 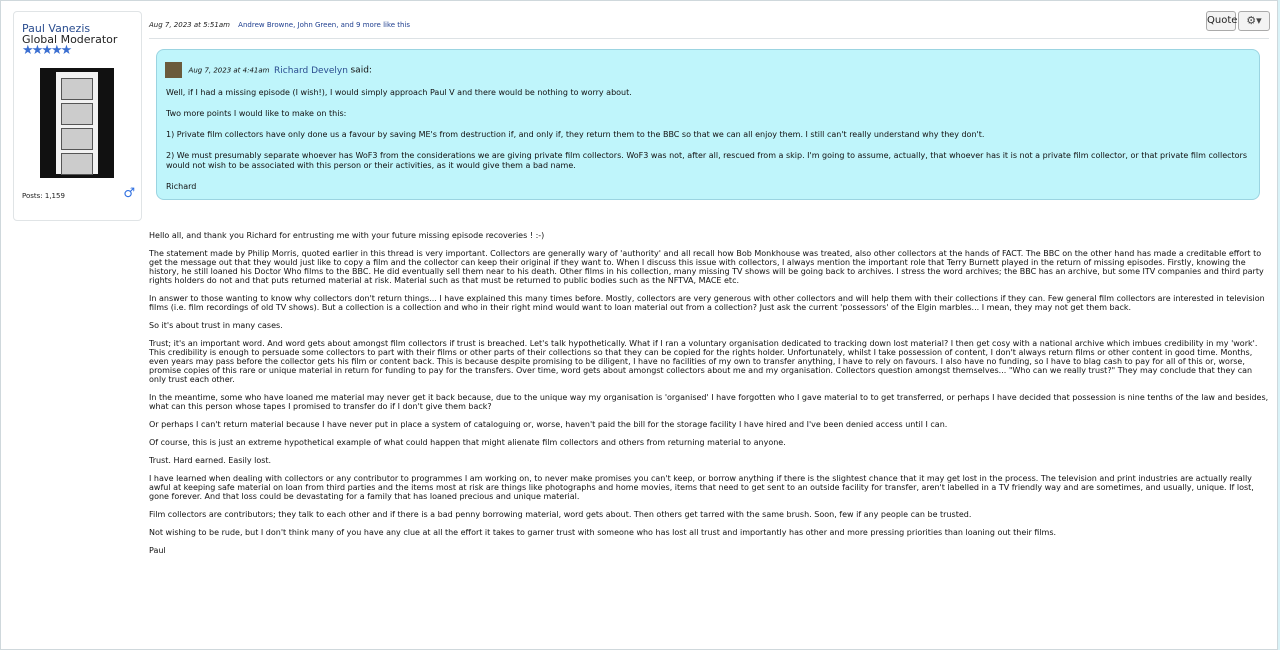 What do you see at coordinates (1254, 21) in the screenshot?
I see `gear-menu-button: ⚙▾` at bounding box center [1254, 21].